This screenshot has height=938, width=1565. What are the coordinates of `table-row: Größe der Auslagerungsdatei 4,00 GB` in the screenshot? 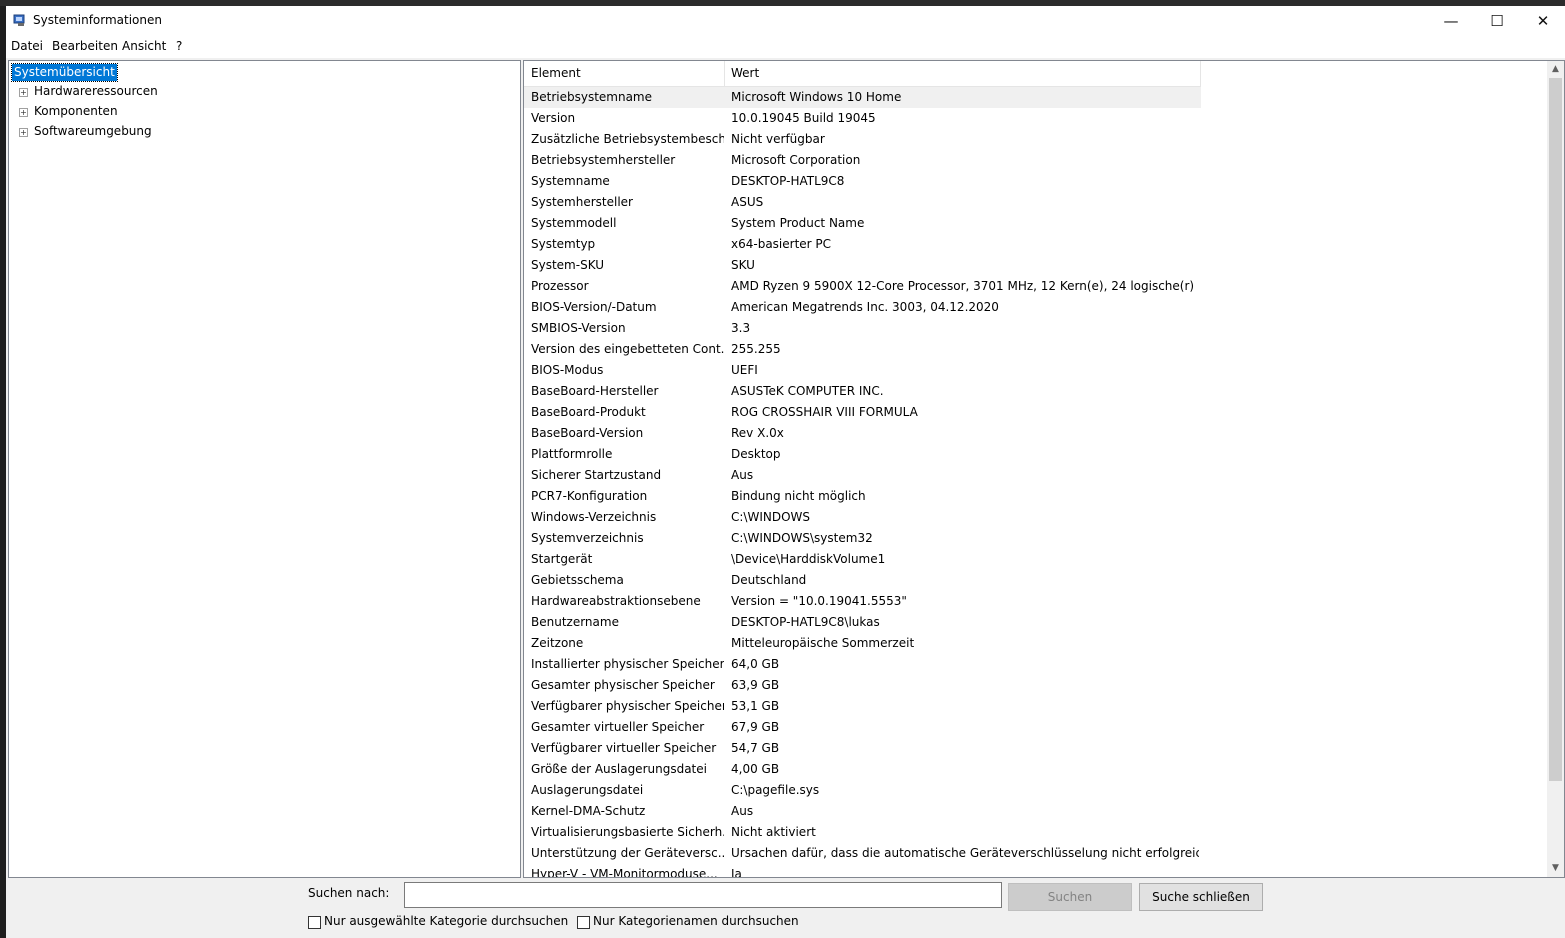 It's located at (862, 769).